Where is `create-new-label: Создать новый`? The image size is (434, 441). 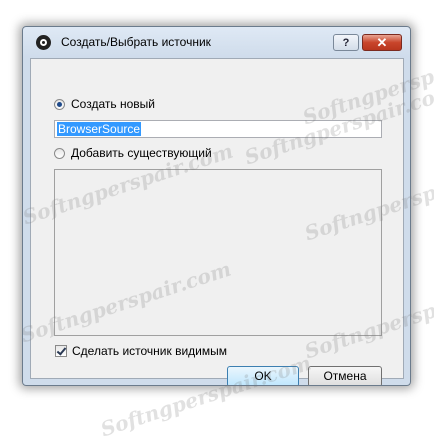 create-new-label: Создать новый is located at coordinates (113, 104).